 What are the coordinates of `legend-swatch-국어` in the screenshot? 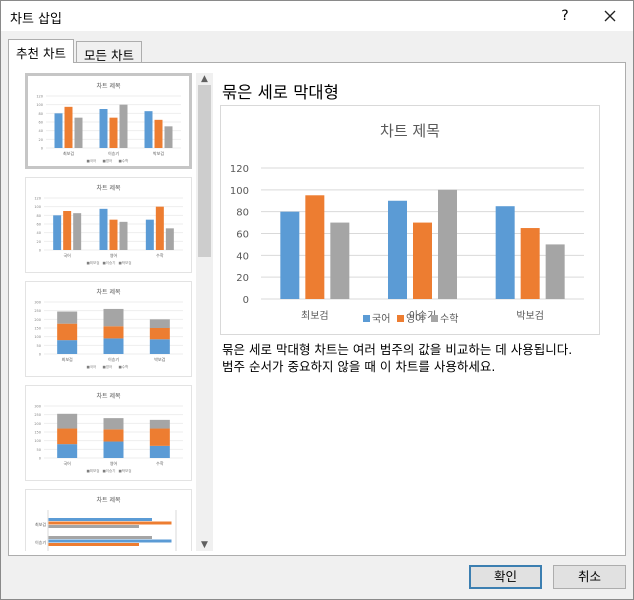 It's located at (366, 318).